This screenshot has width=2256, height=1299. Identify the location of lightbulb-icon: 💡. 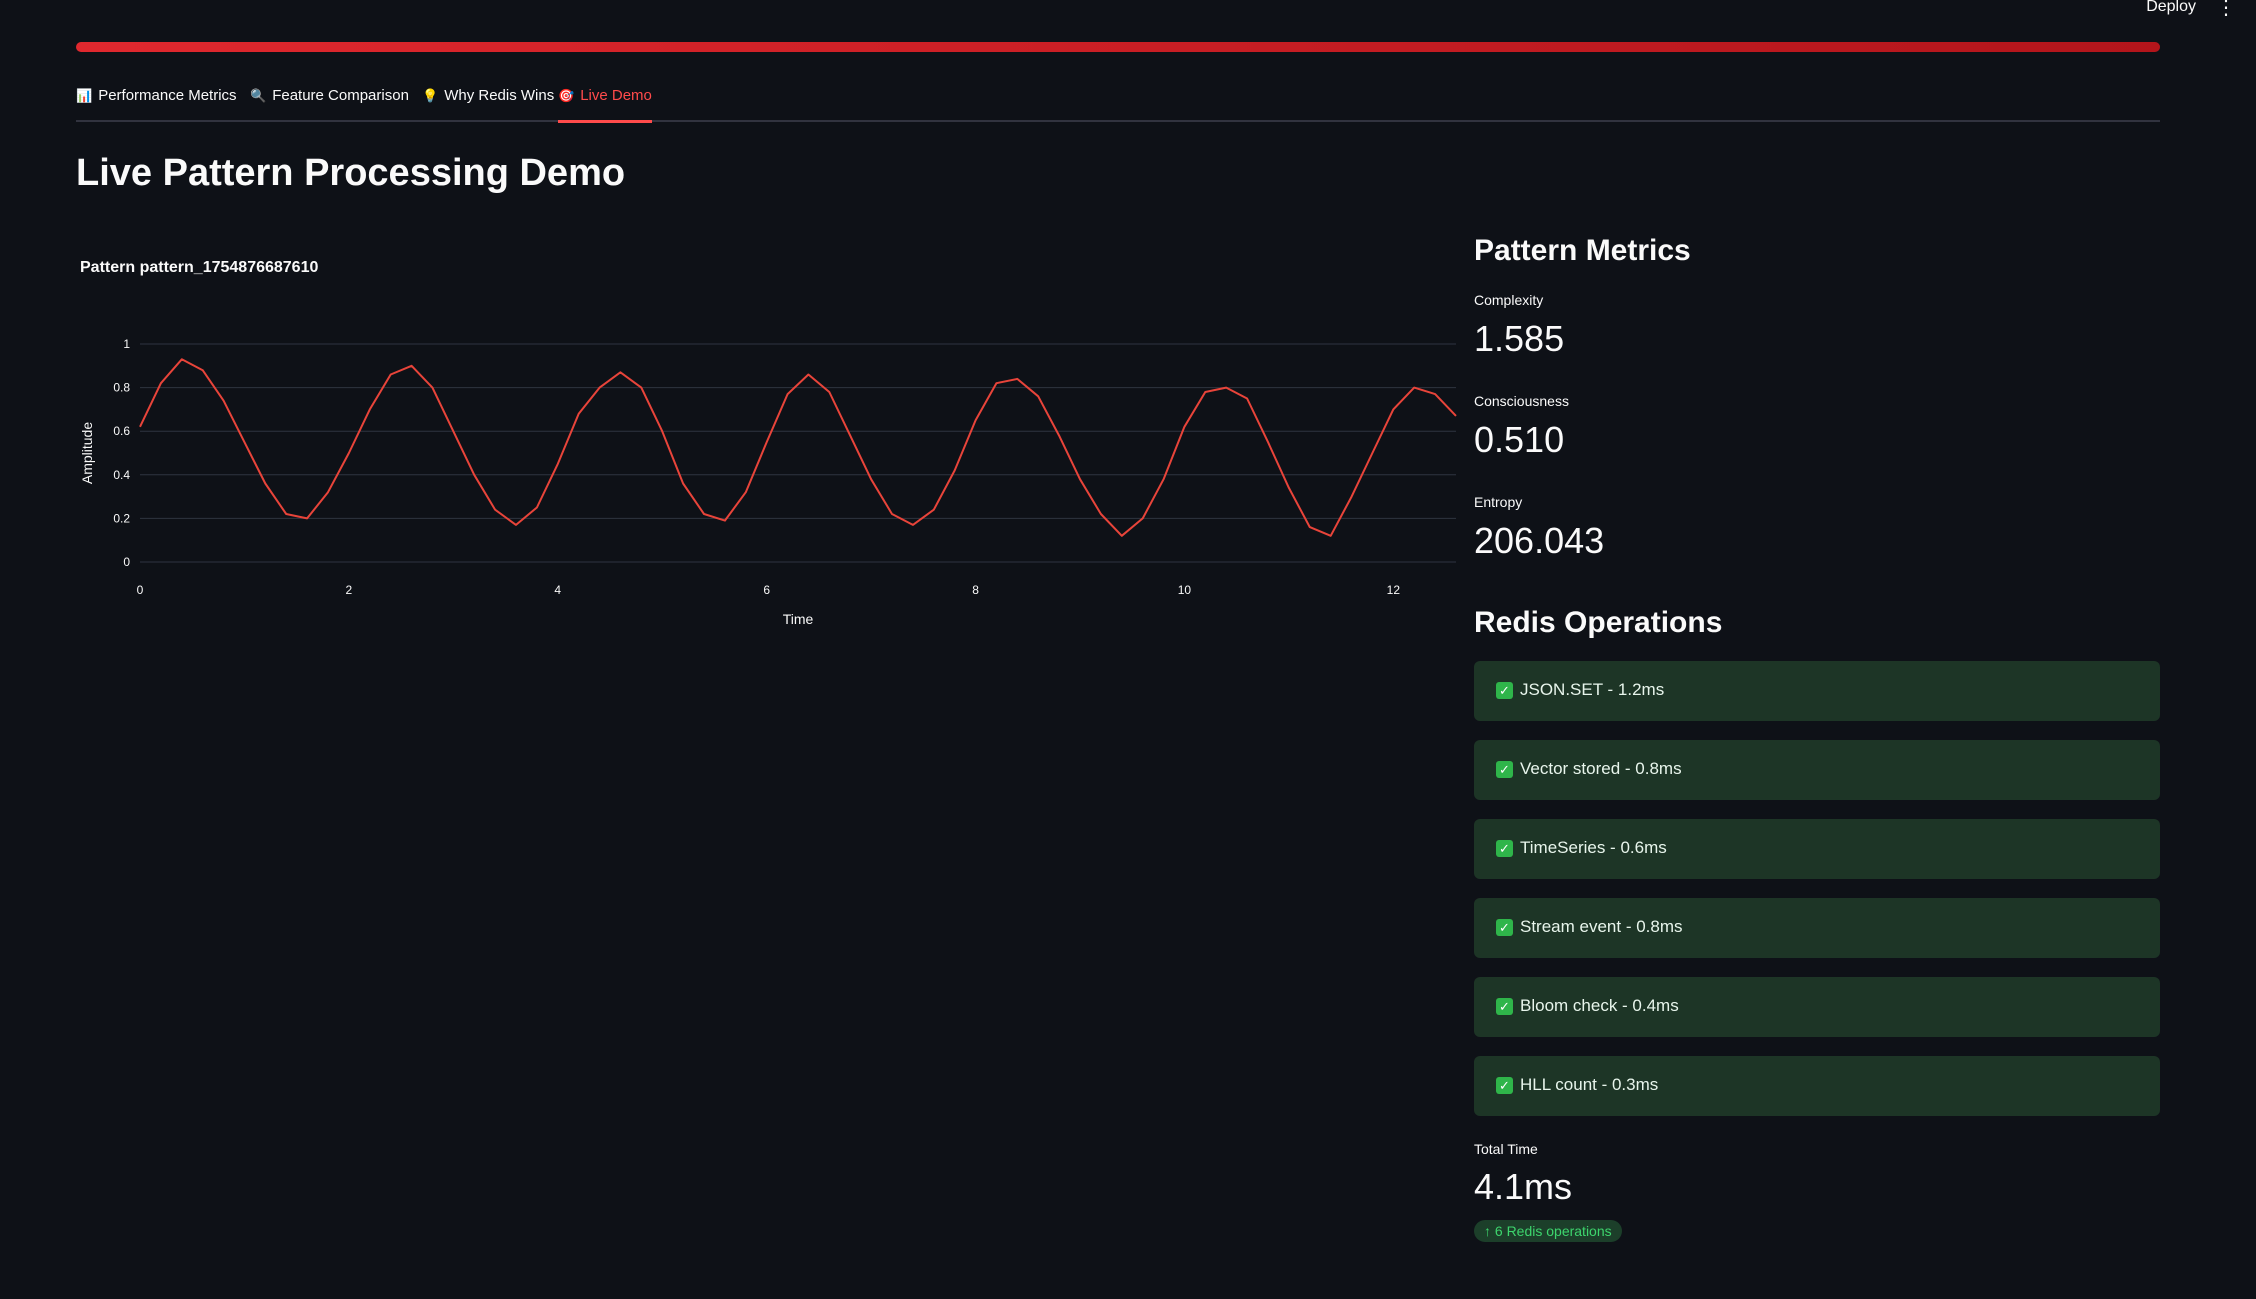
(430, 95).